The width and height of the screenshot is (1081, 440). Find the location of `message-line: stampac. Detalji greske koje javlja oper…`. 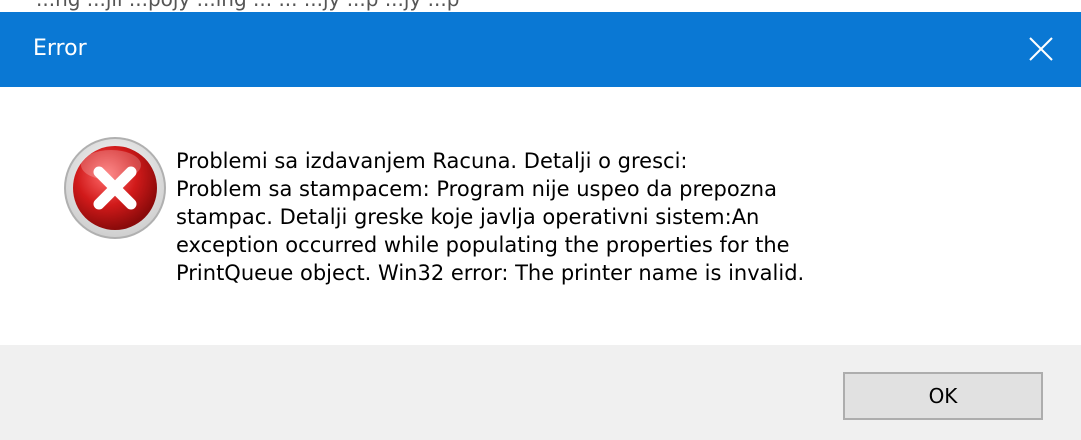

message-line: stampac. Detalji greske koje javlja oper… is located at coordinates (468, 217).